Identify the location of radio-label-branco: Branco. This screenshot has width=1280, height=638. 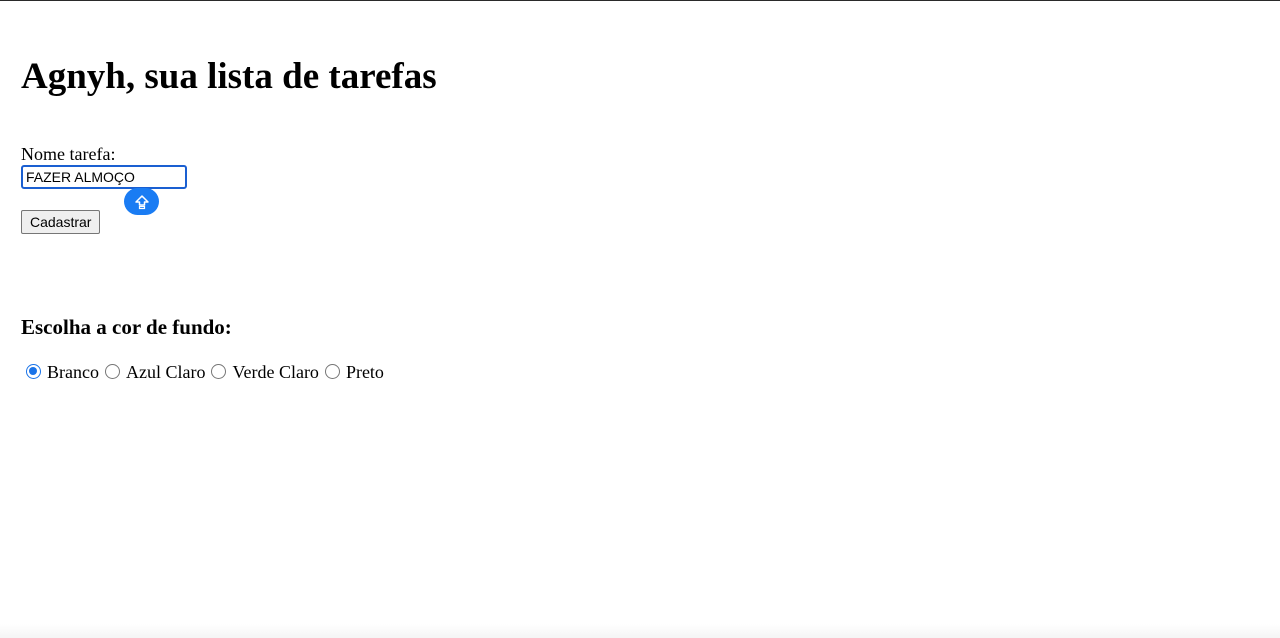
(73, 372).